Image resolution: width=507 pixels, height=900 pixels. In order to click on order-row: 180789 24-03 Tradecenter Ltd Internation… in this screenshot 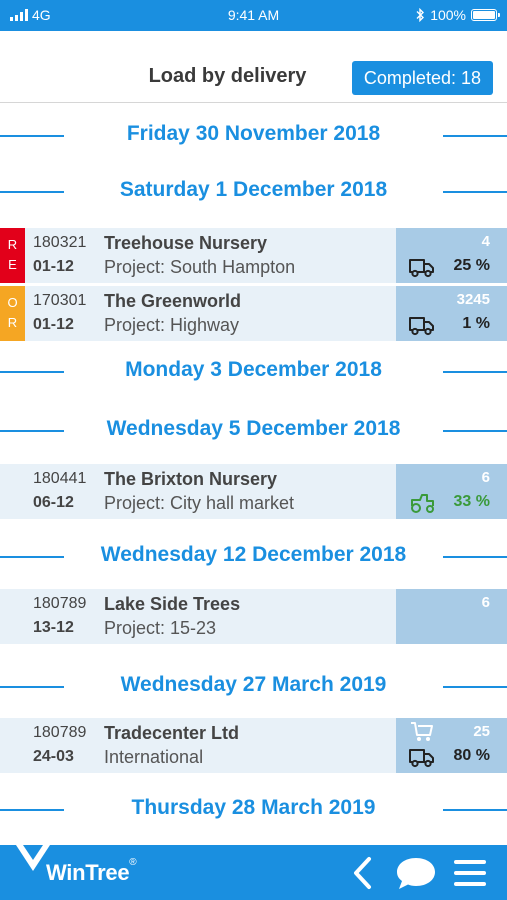, I will do `click(253, 745)`.